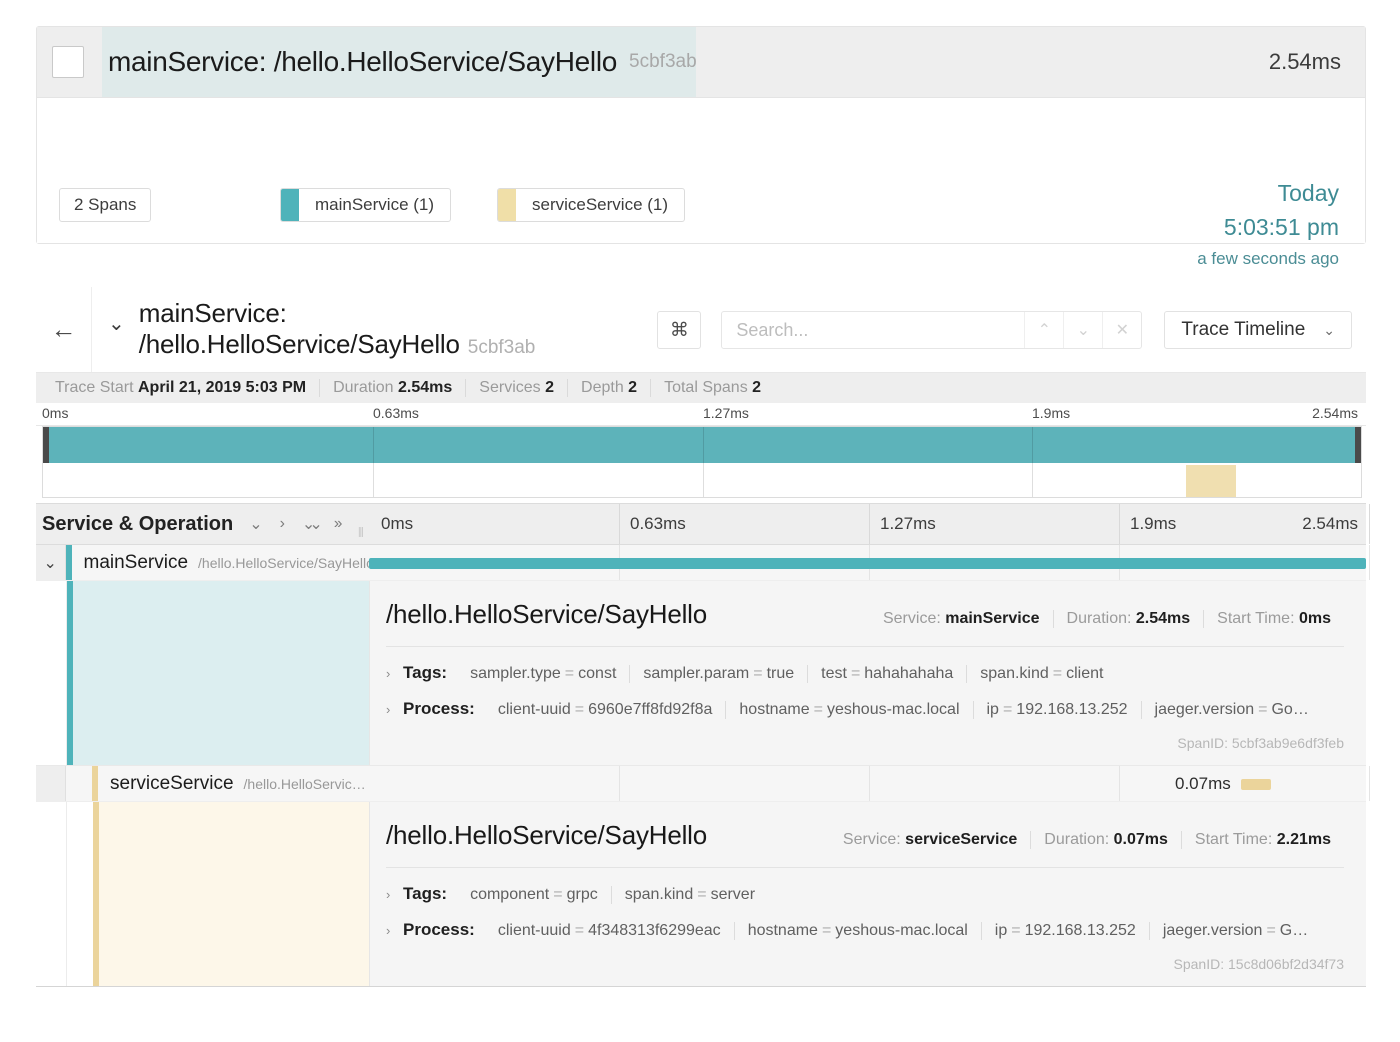  I want to click on tag-value: server, so click(733, 894).